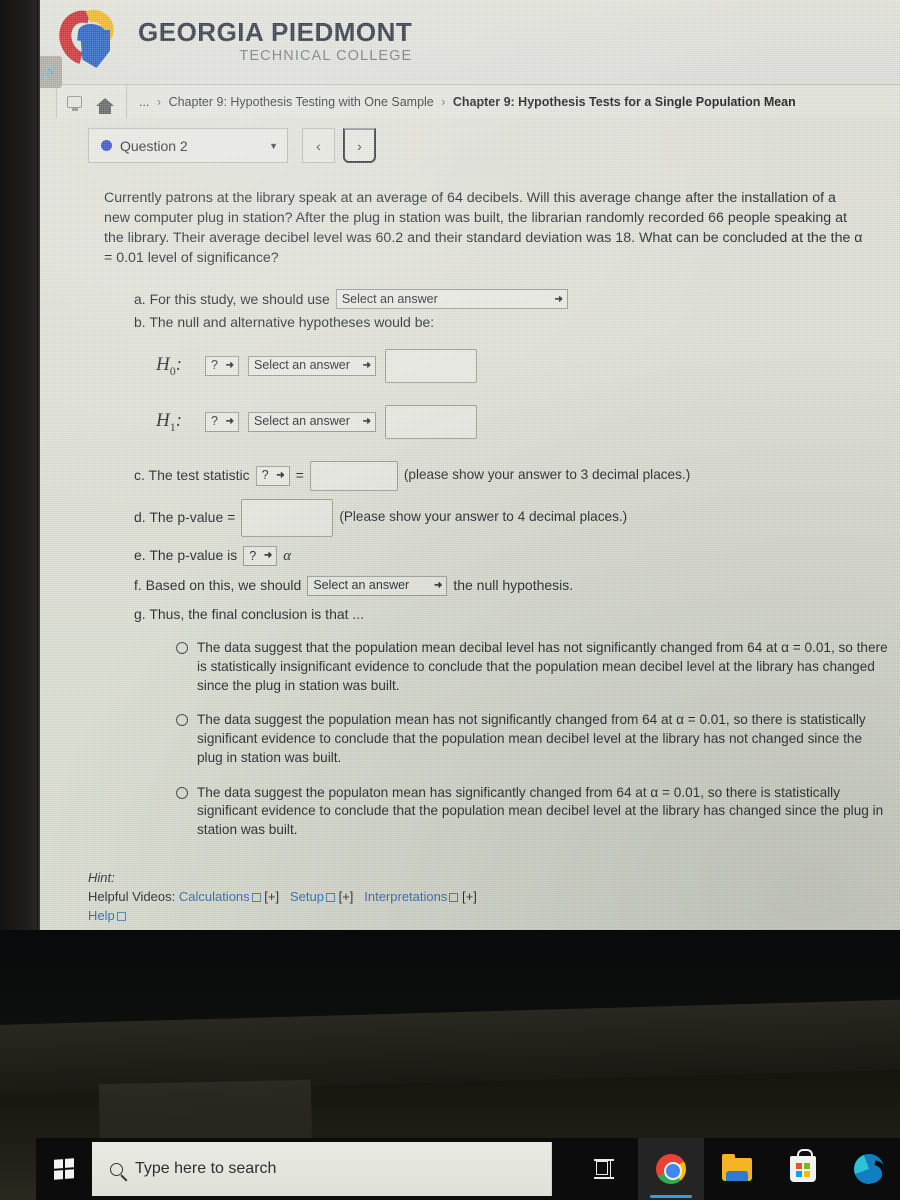  What do you see at coordinates (322, 1169) in the screenshot?
I see `taskbar-search-box: Type here to search` at bounding box center [322, 1169].